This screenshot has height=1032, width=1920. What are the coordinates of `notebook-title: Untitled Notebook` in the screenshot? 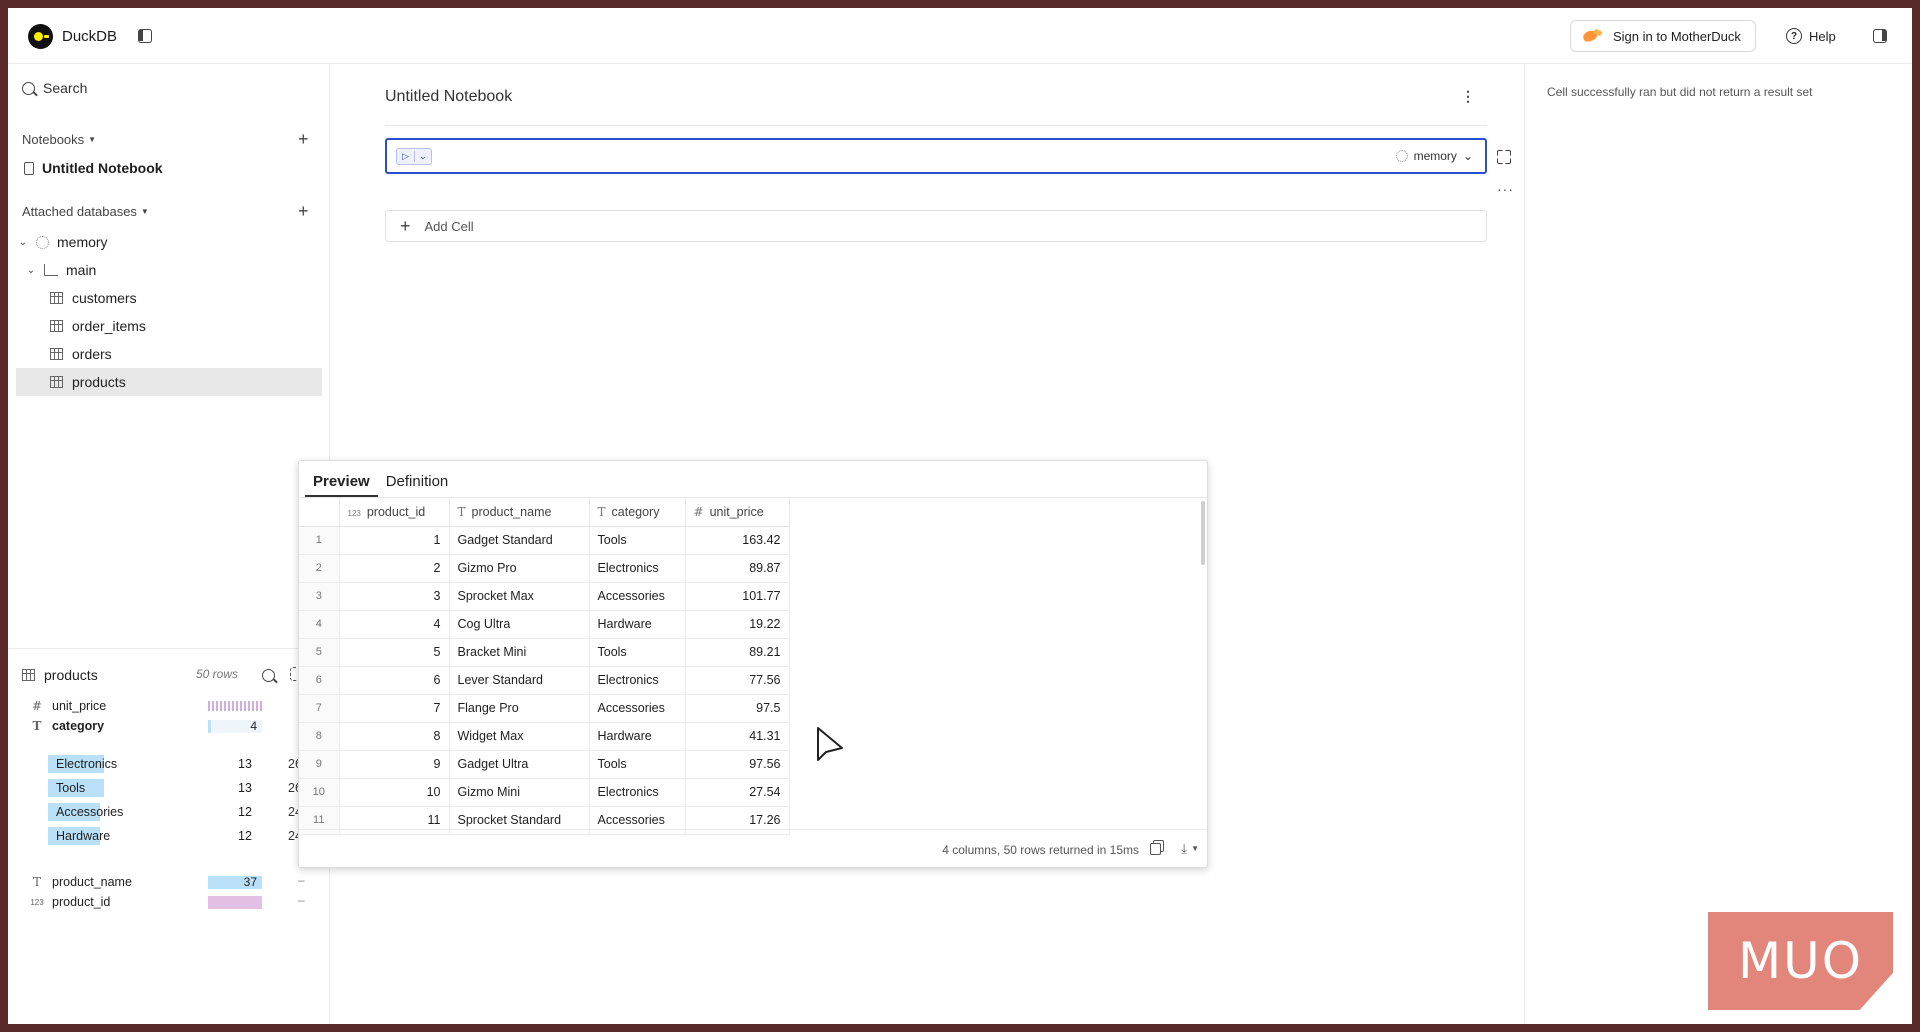 It's located at (448, 97).